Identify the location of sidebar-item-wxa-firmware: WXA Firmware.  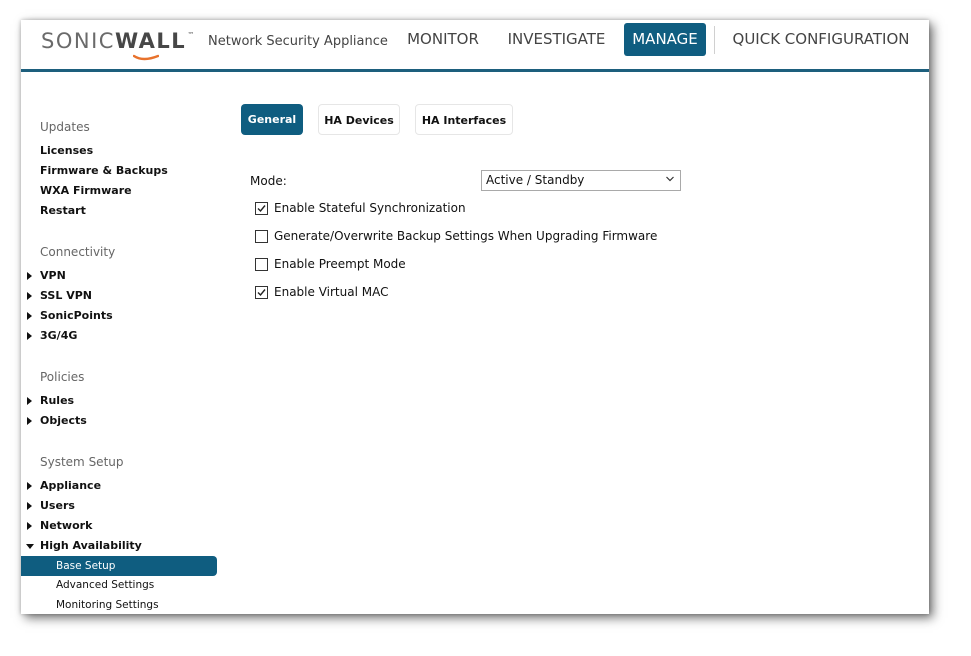
(86, 190).